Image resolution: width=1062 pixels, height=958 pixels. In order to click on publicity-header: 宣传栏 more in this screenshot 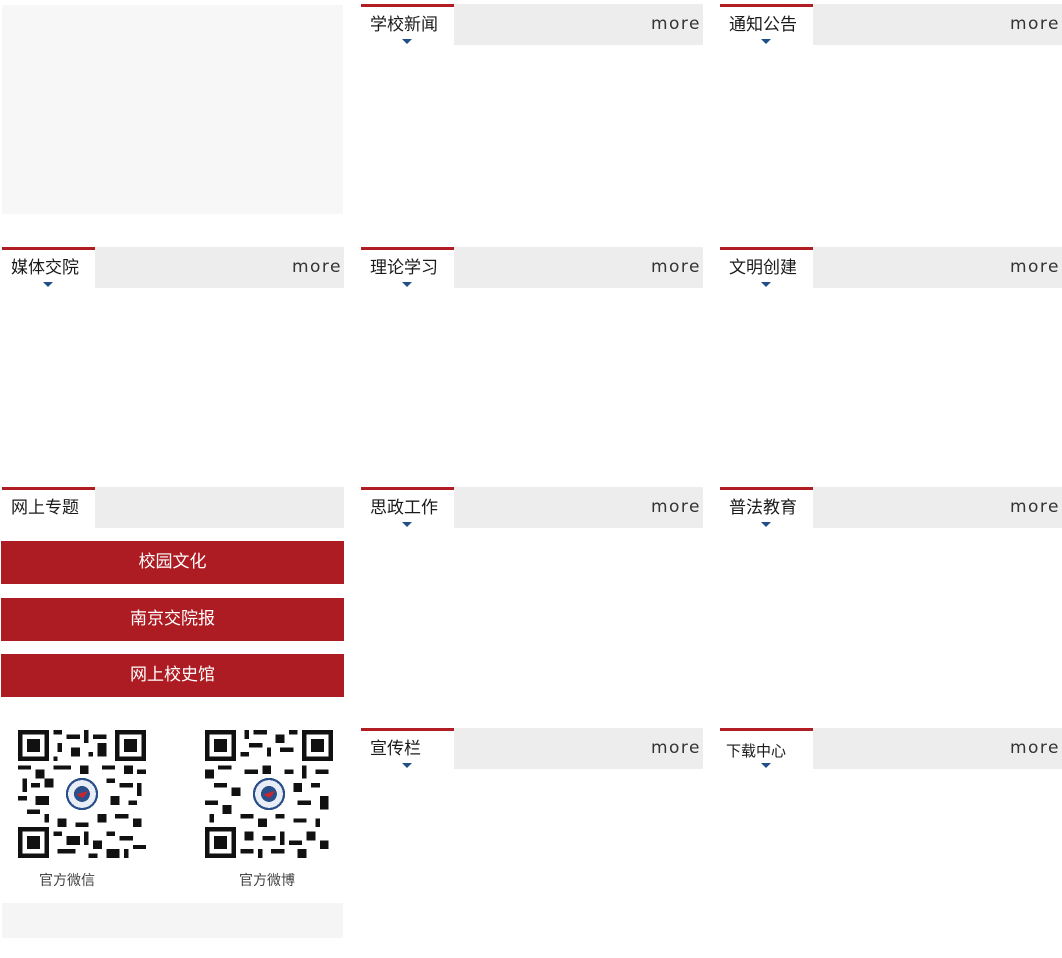, I will do `click(532, 748)`.